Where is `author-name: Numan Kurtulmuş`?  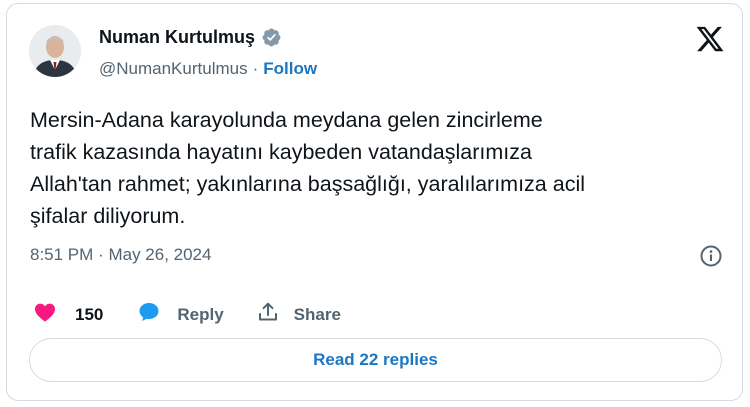
author-name: Numan Kurtulmuş is located at coordinates (177, 37).